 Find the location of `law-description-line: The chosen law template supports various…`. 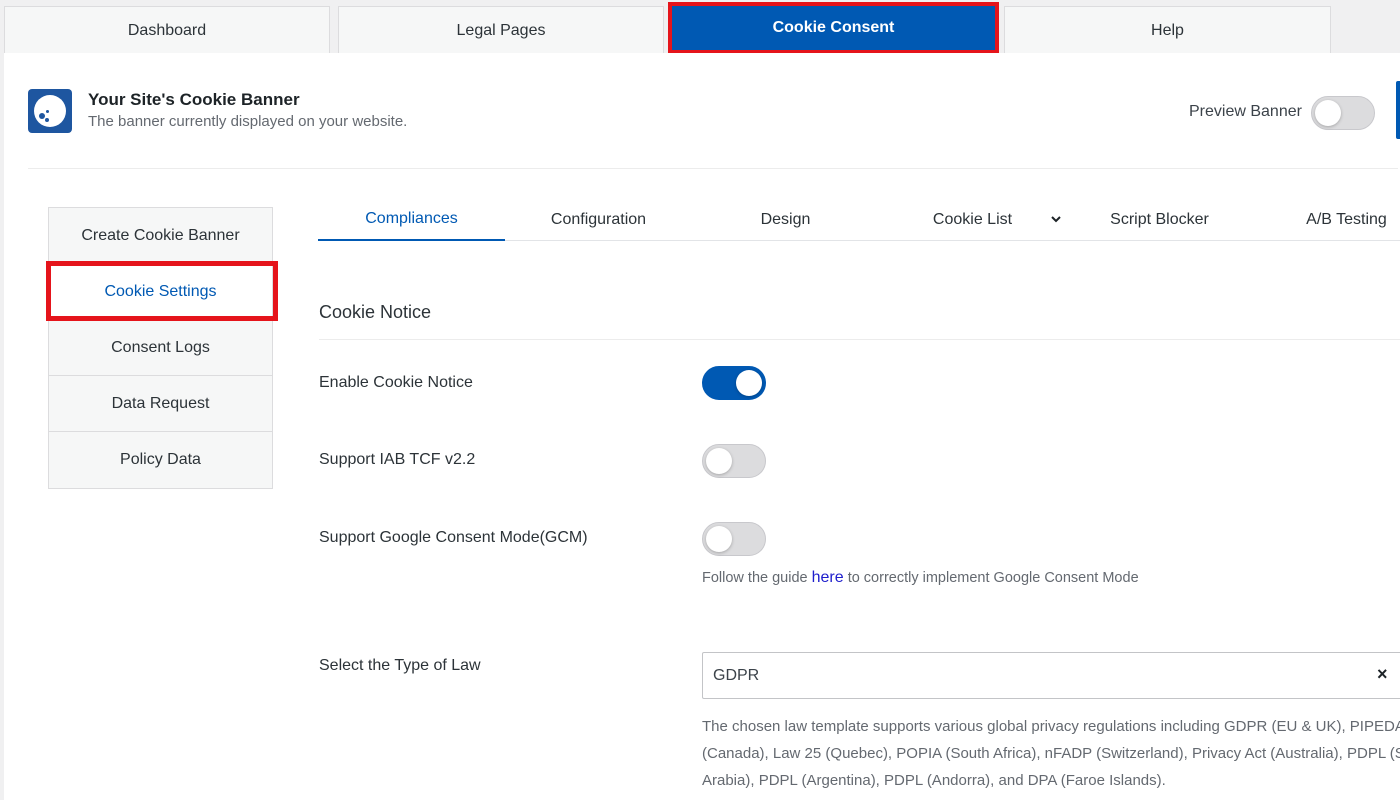

law-description-line: The chosen law template supports various… is located at coordinates (1051, 726).